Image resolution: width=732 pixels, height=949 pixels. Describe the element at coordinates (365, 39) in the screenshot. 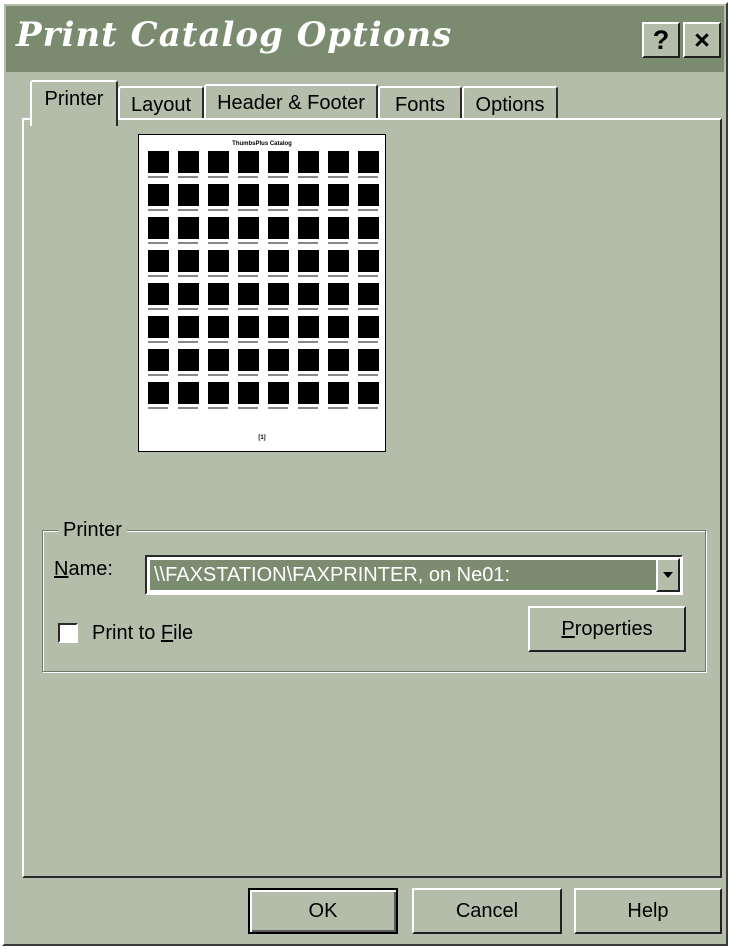

I see `title-bar: Print Catalog Options ? ×` at that location.